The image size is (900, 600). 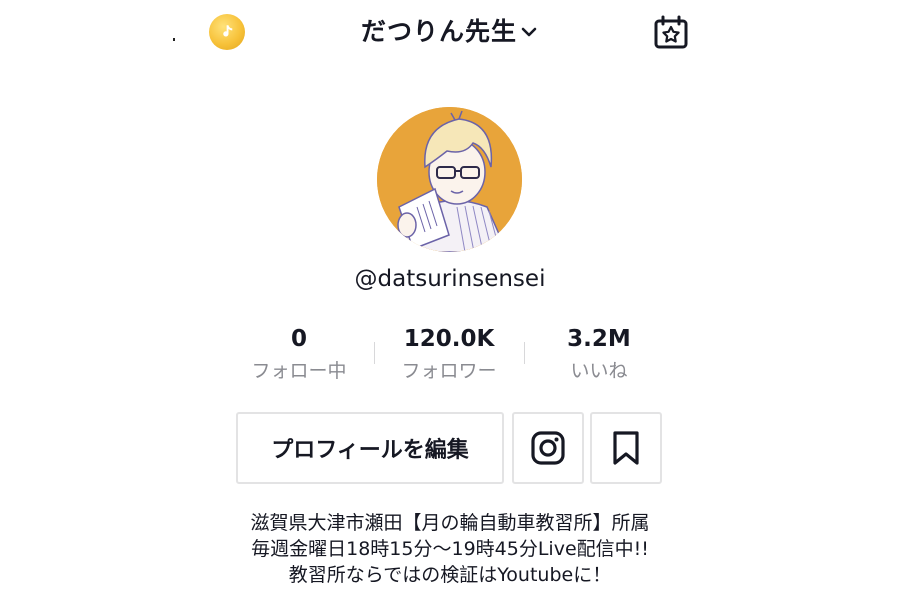 I want to click on avatar-illustration, so click(x=449, y=179).